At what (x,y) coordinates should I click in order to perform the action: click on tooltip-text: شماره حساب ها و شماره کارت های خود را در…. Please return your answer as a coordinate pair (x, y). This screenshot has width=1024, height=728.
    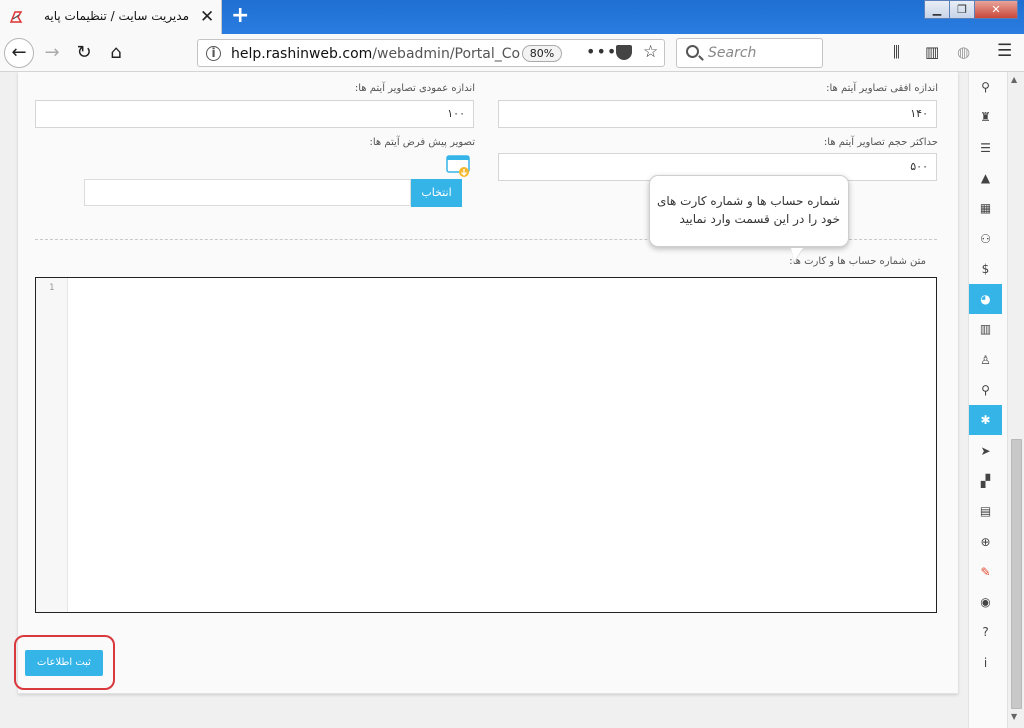
    Looking at the image, I should click on (748, 210).